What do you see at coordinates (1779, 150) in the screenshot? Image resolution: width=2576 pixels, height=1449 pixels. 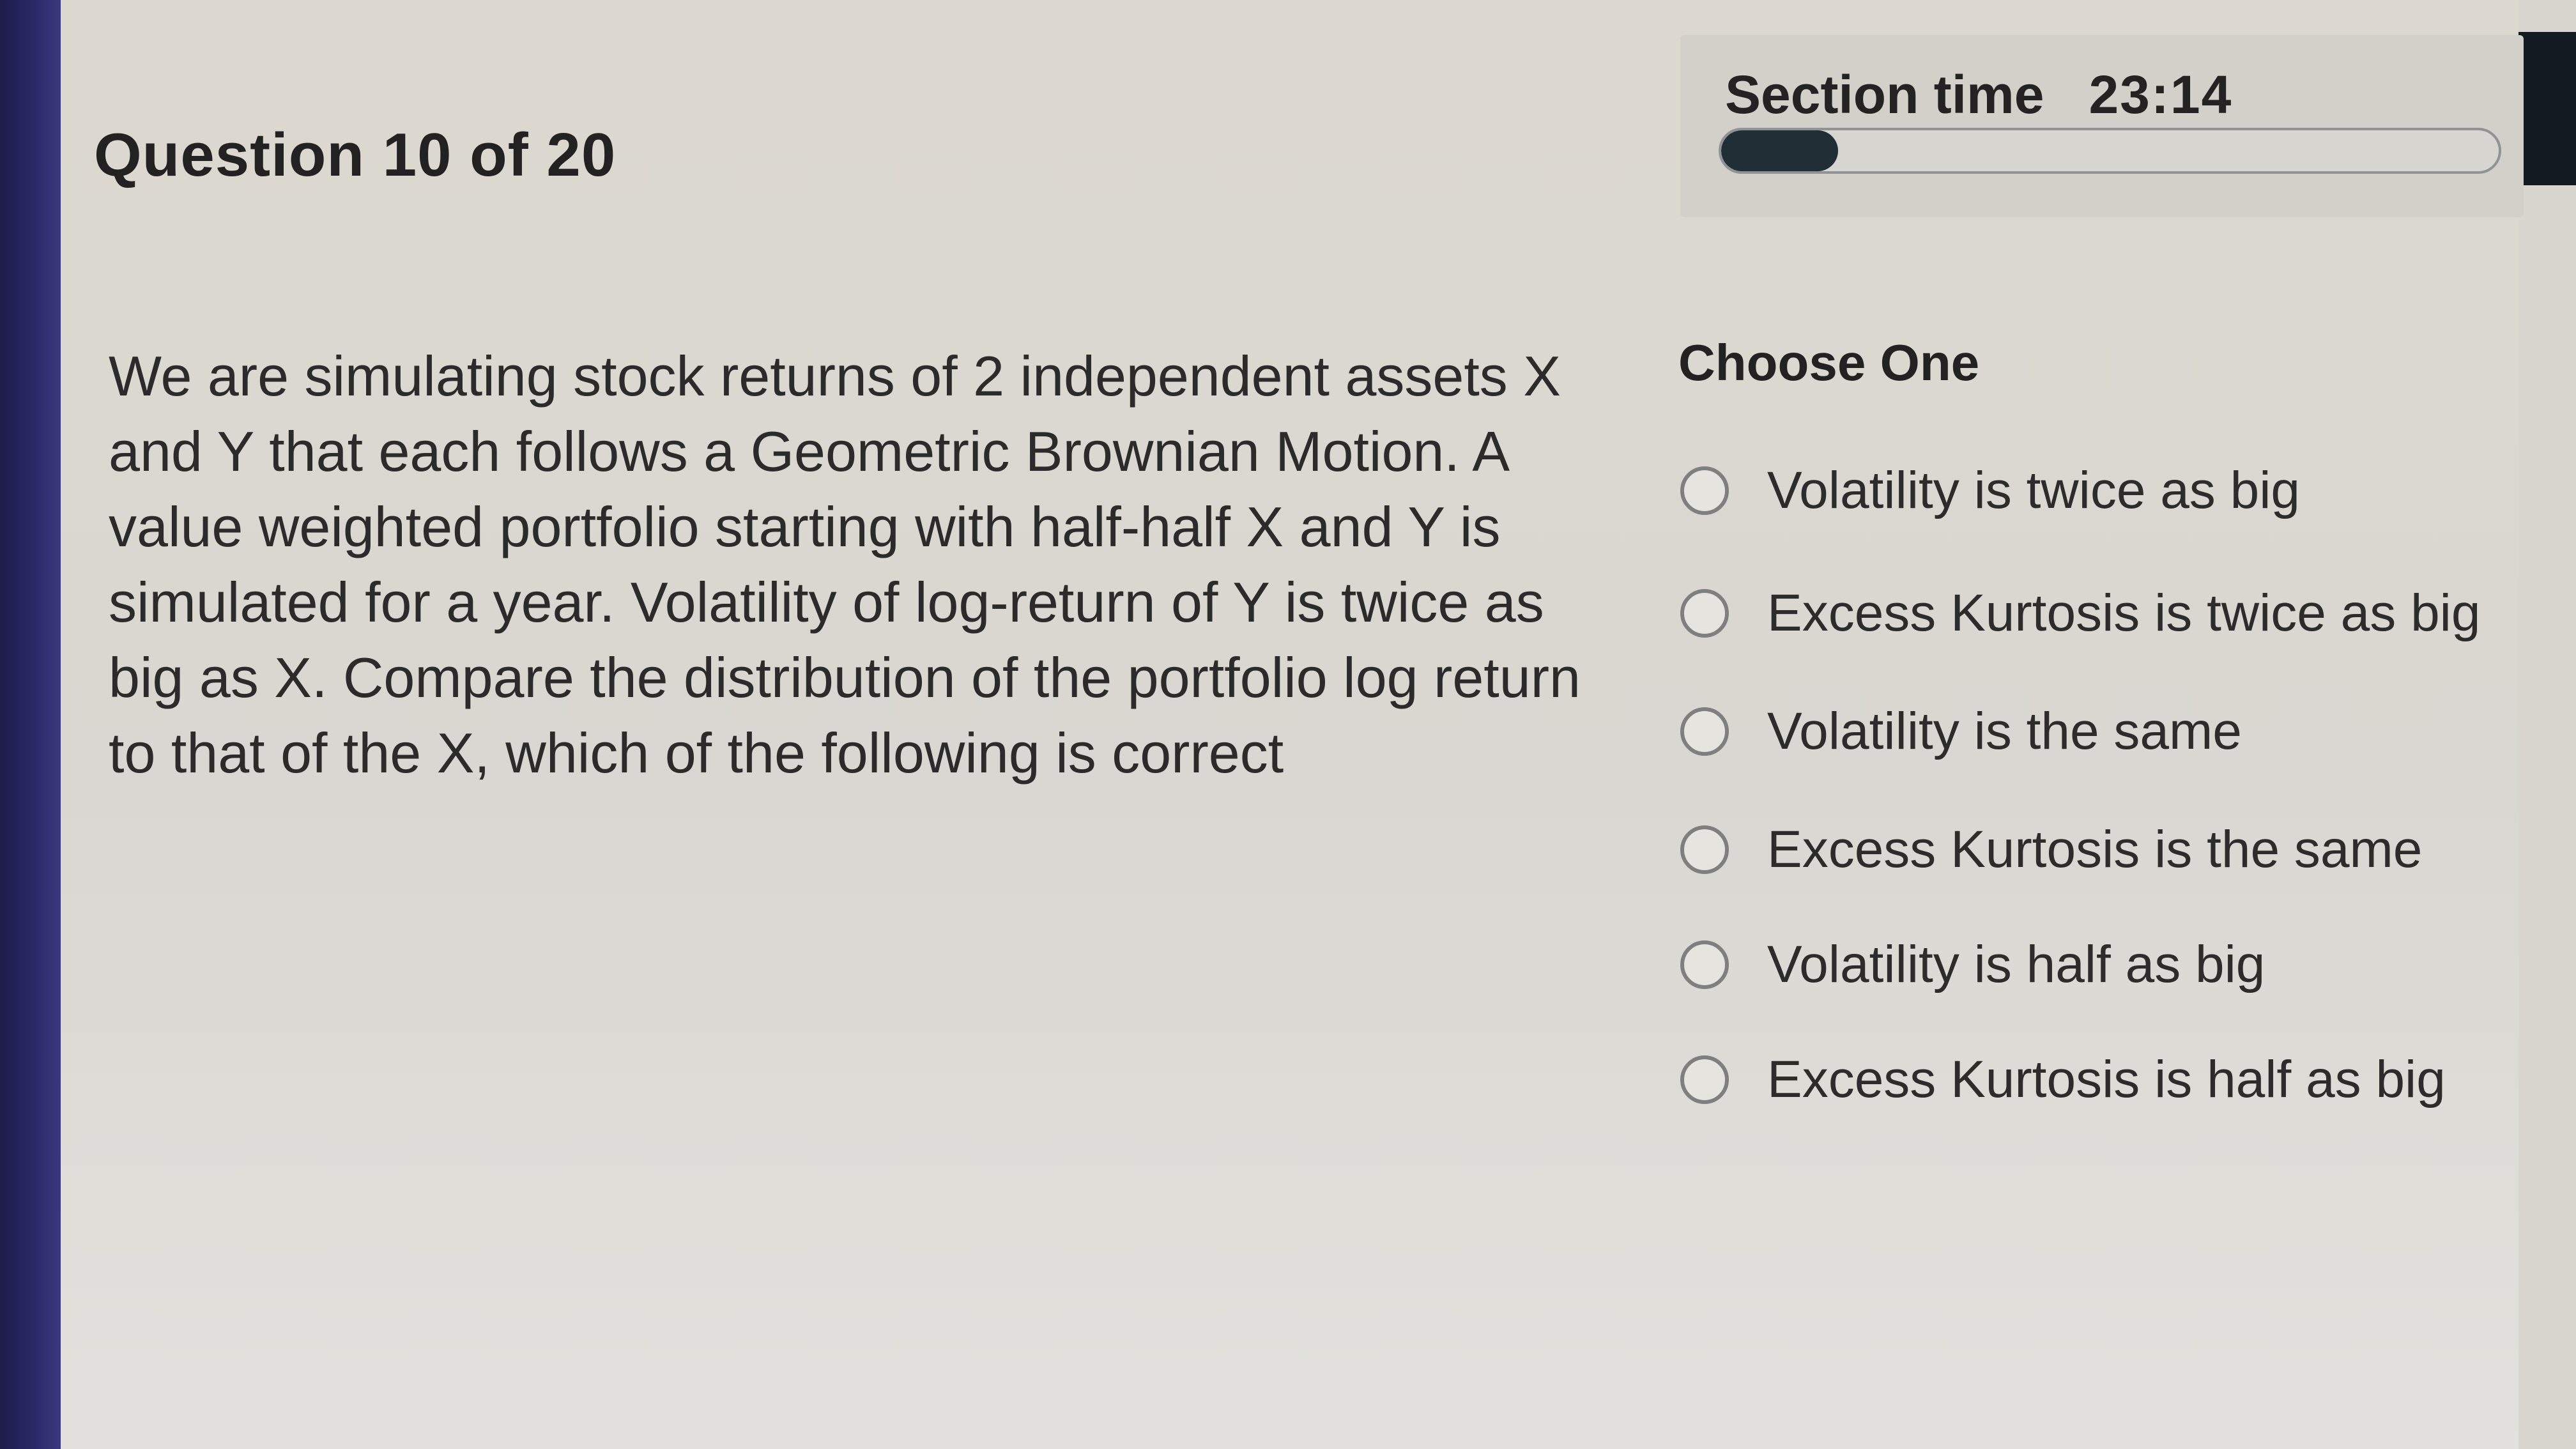 I see `time-progress-fill` at bounding box center [1779, 150].